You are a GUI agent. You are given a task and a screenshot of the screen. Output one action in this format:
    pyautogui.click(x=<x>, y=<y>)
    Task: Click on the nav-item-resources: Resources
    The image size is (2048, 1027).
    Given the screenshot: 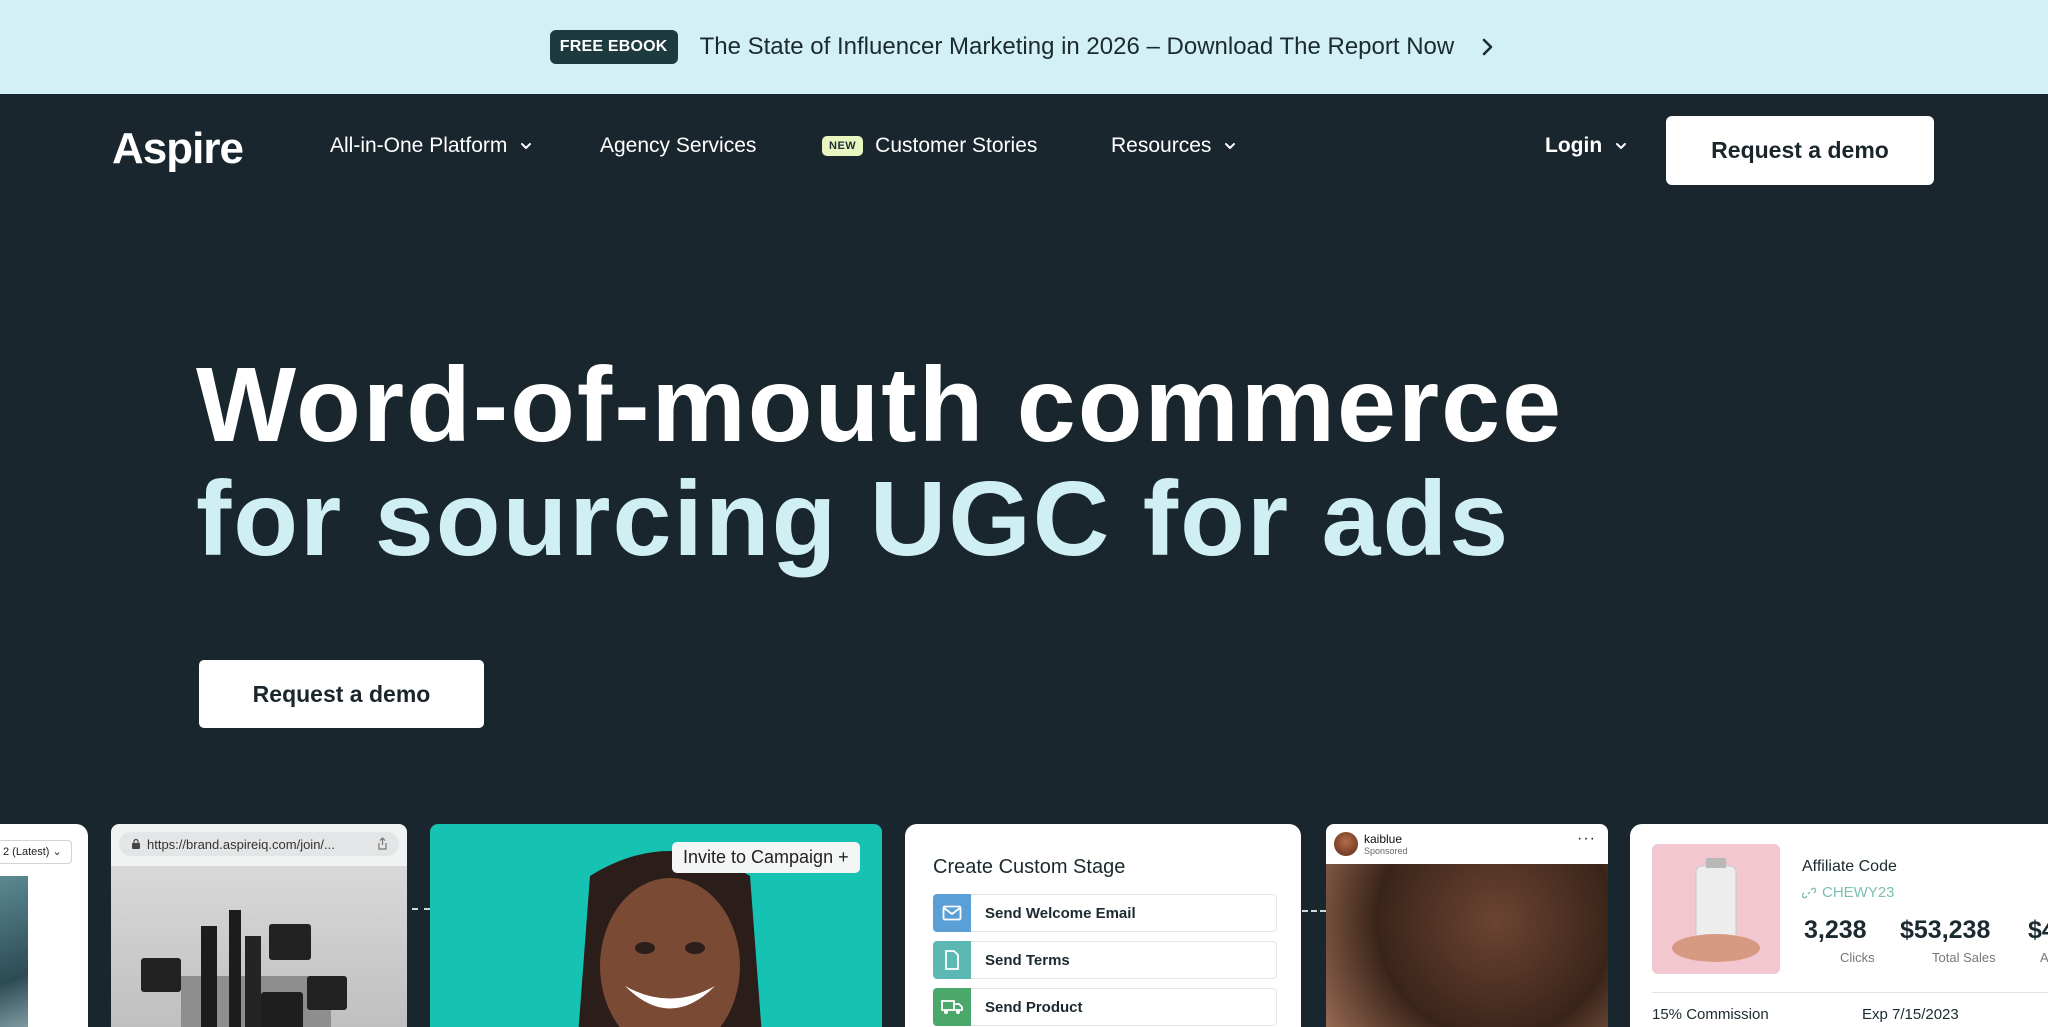 What is the action you would take?
    pyautogui.click(x=1174, y=146)
    